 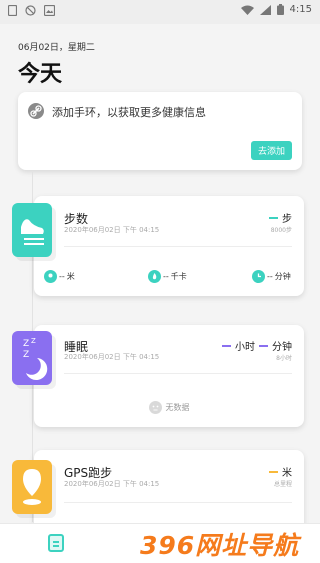 I want to click on gps-time: 2020年06月02日 下午 04:15, so click(x=112, y=484).